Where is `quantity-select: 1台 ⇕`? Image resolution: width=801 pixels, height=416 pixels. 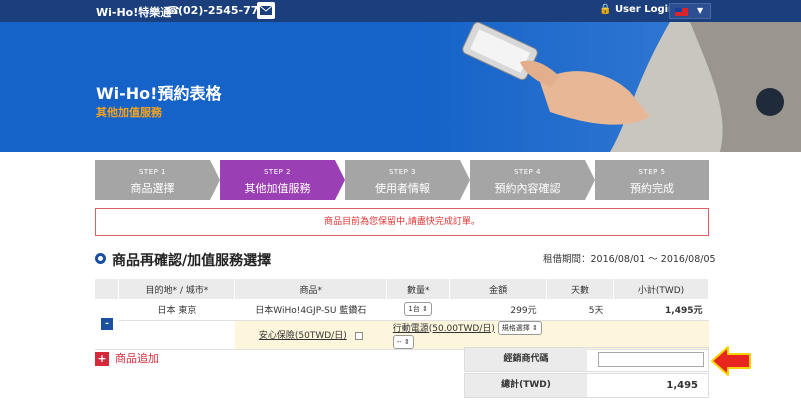
quantity-select: 1台 ⇕ is located at coordinates (418, 309).